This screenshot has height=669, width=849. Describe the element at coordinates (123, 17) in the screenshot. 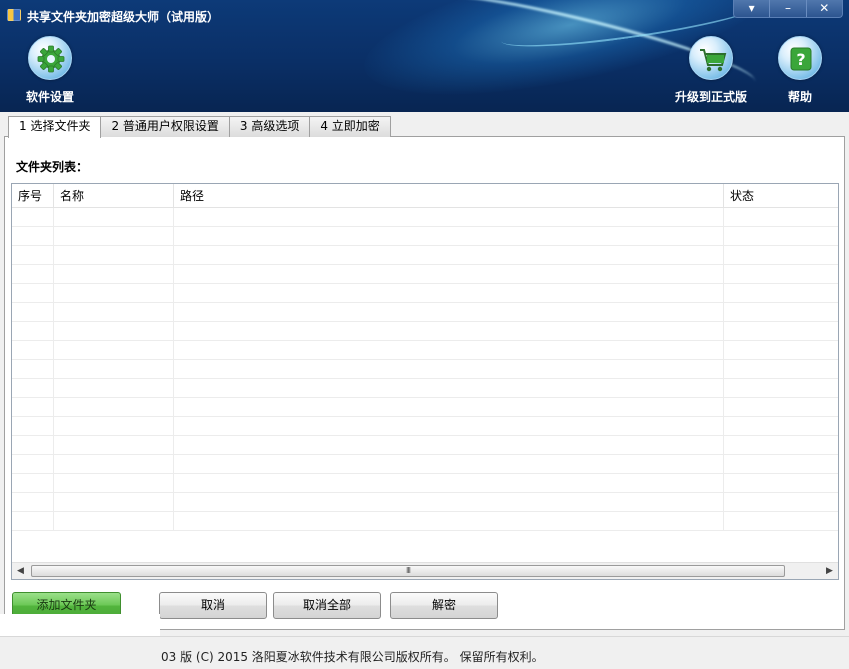

I see `window-title: 共享文件夹加密超级大师（试用版）` at that location.